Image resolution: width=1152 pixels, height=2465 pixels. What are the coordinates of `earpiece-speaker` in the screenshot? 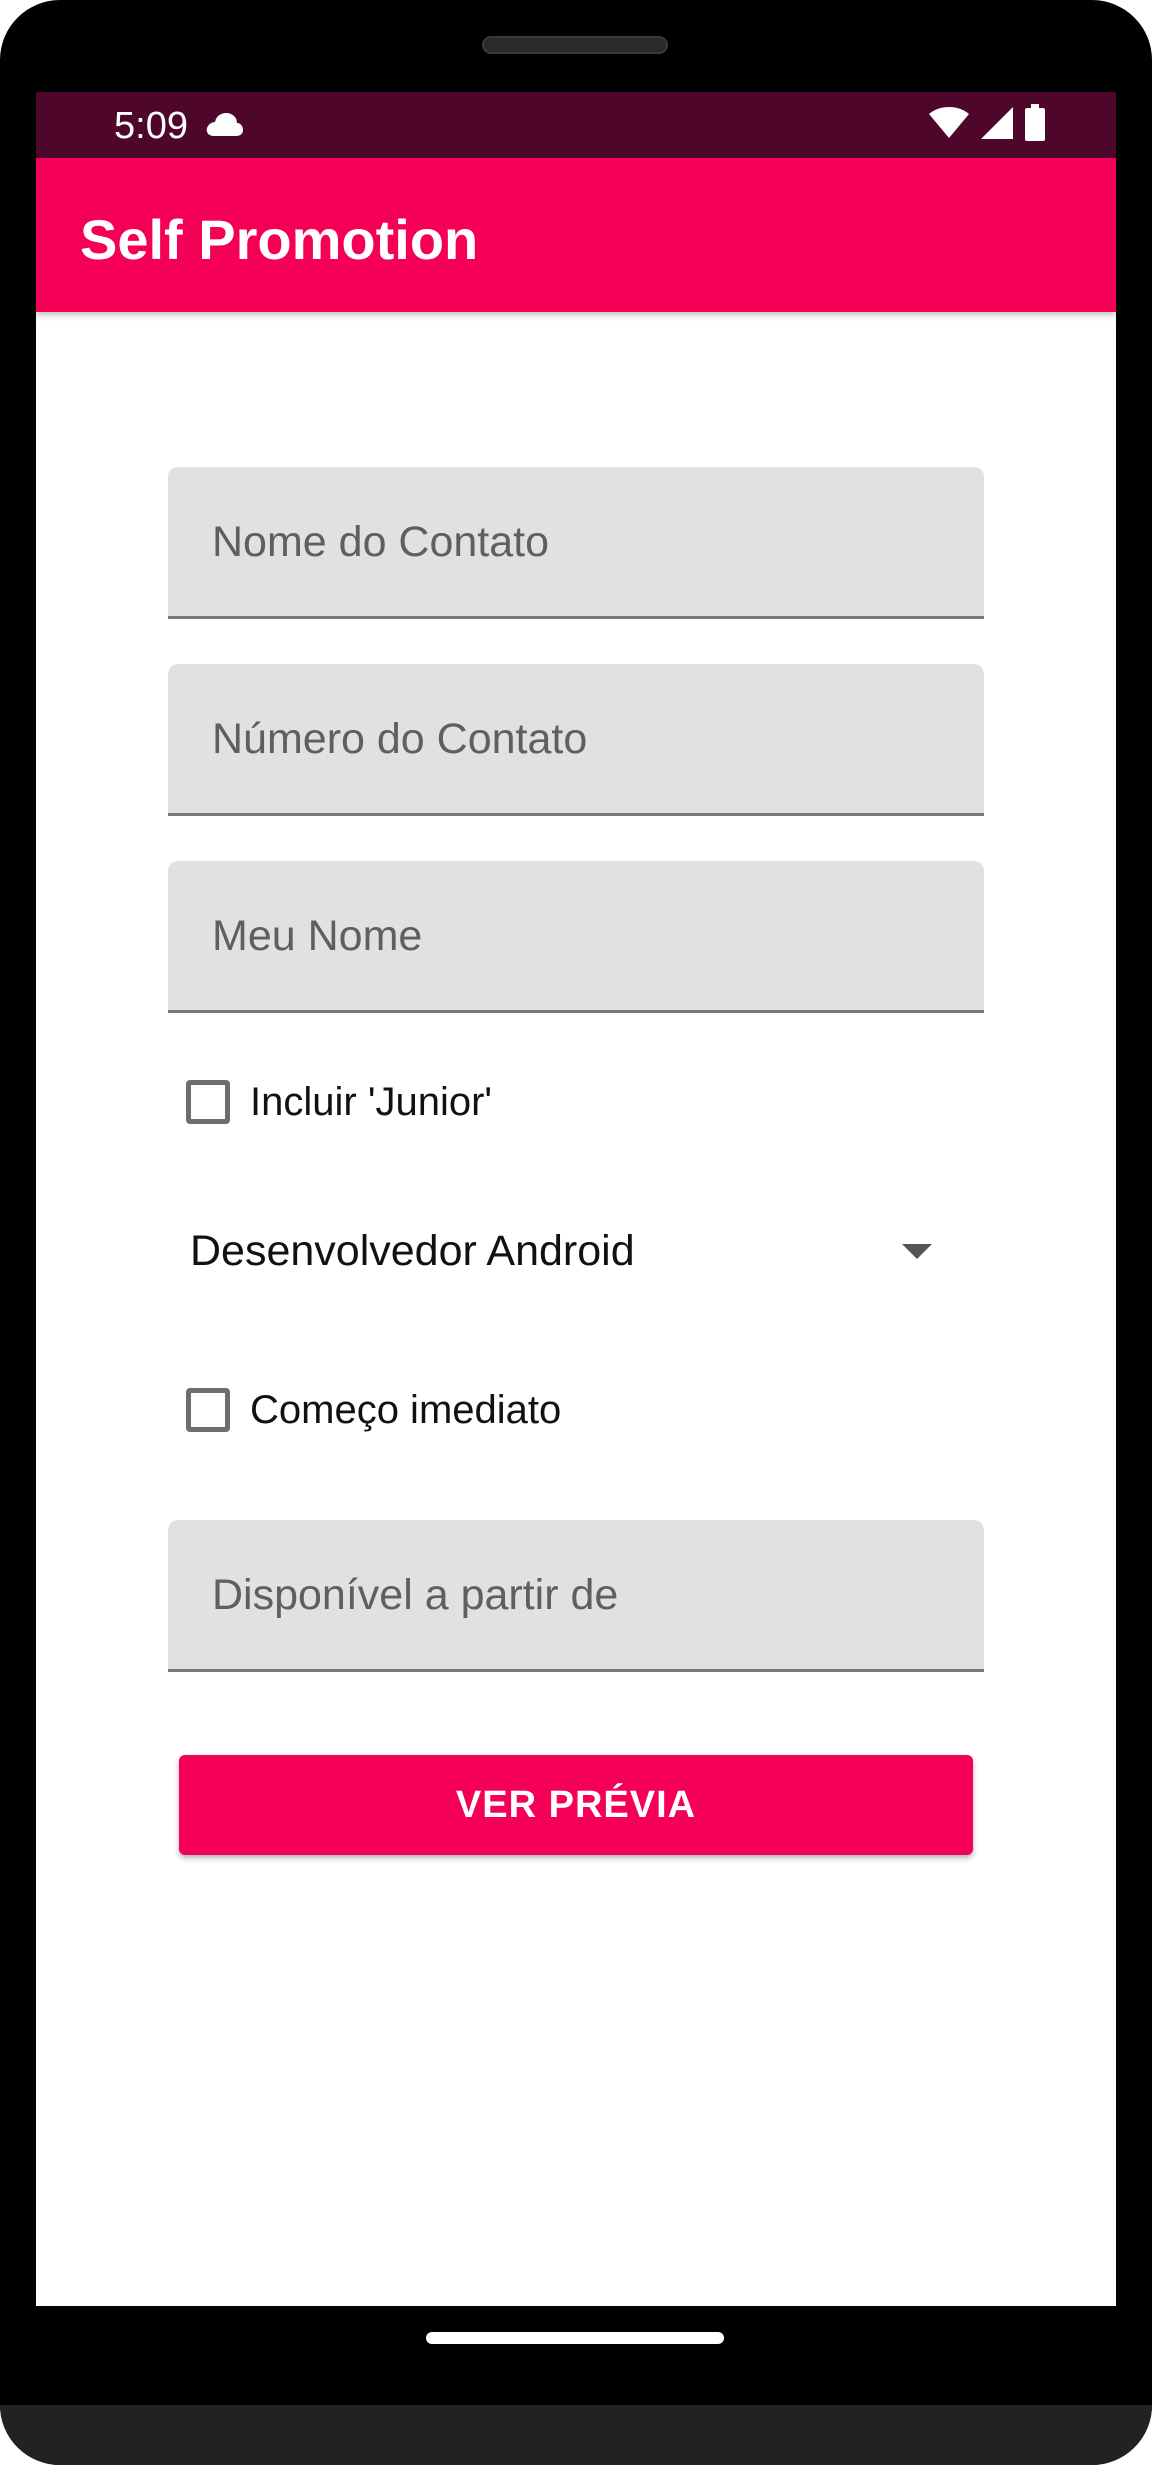 It's located at (575, 45).